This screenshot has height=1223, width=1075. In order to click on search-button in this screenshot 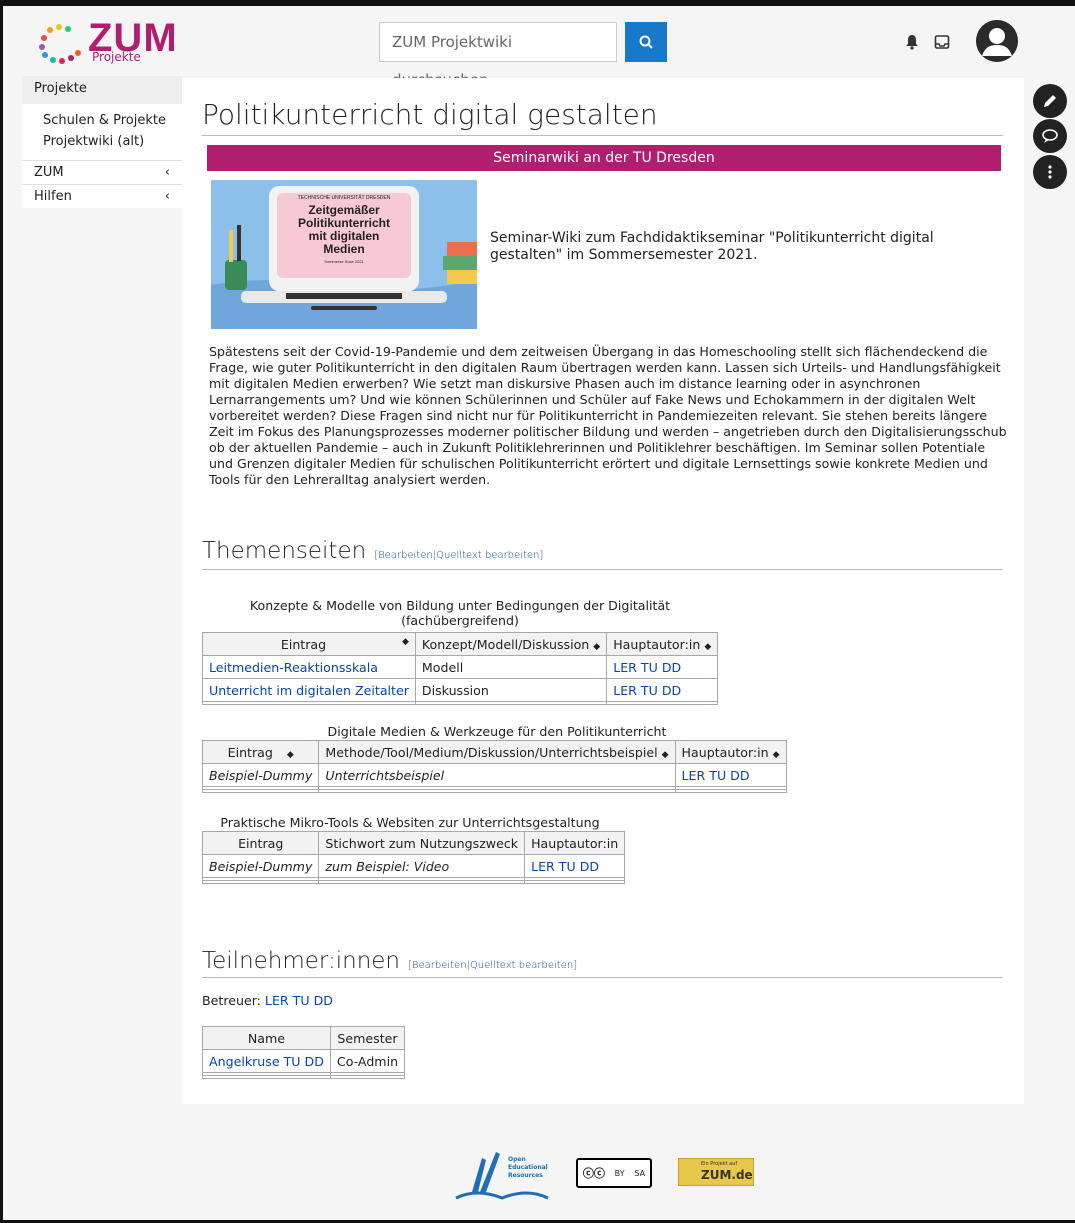, I will do `click(646, 42)`.